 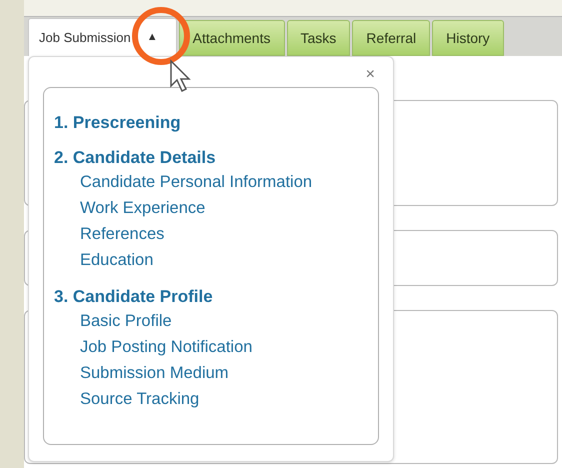 What do you see at coordinates (211, 297) in the screenshot?
I see `section-link: 3. Candidate Profile` at bounding box center [211, 297].